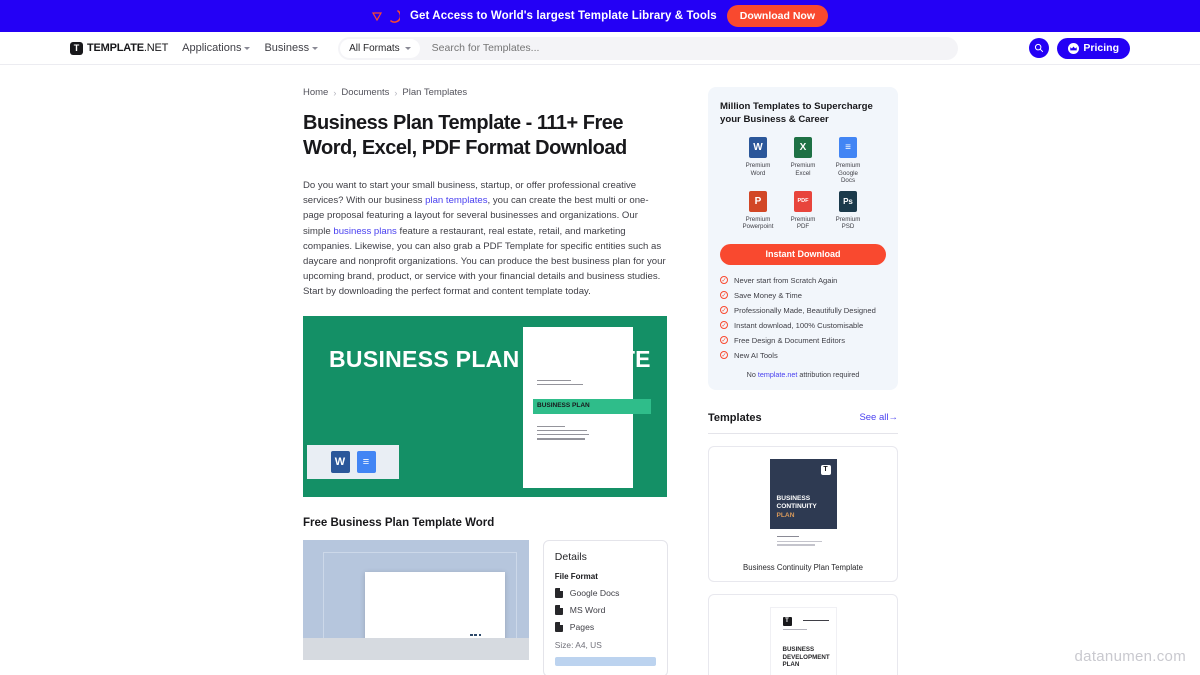 This screenshot has height=675, width=1200. What do you see at coordinates (689, 48) in the screenshot?
I see `search-input` at bounding box center [689, 48].